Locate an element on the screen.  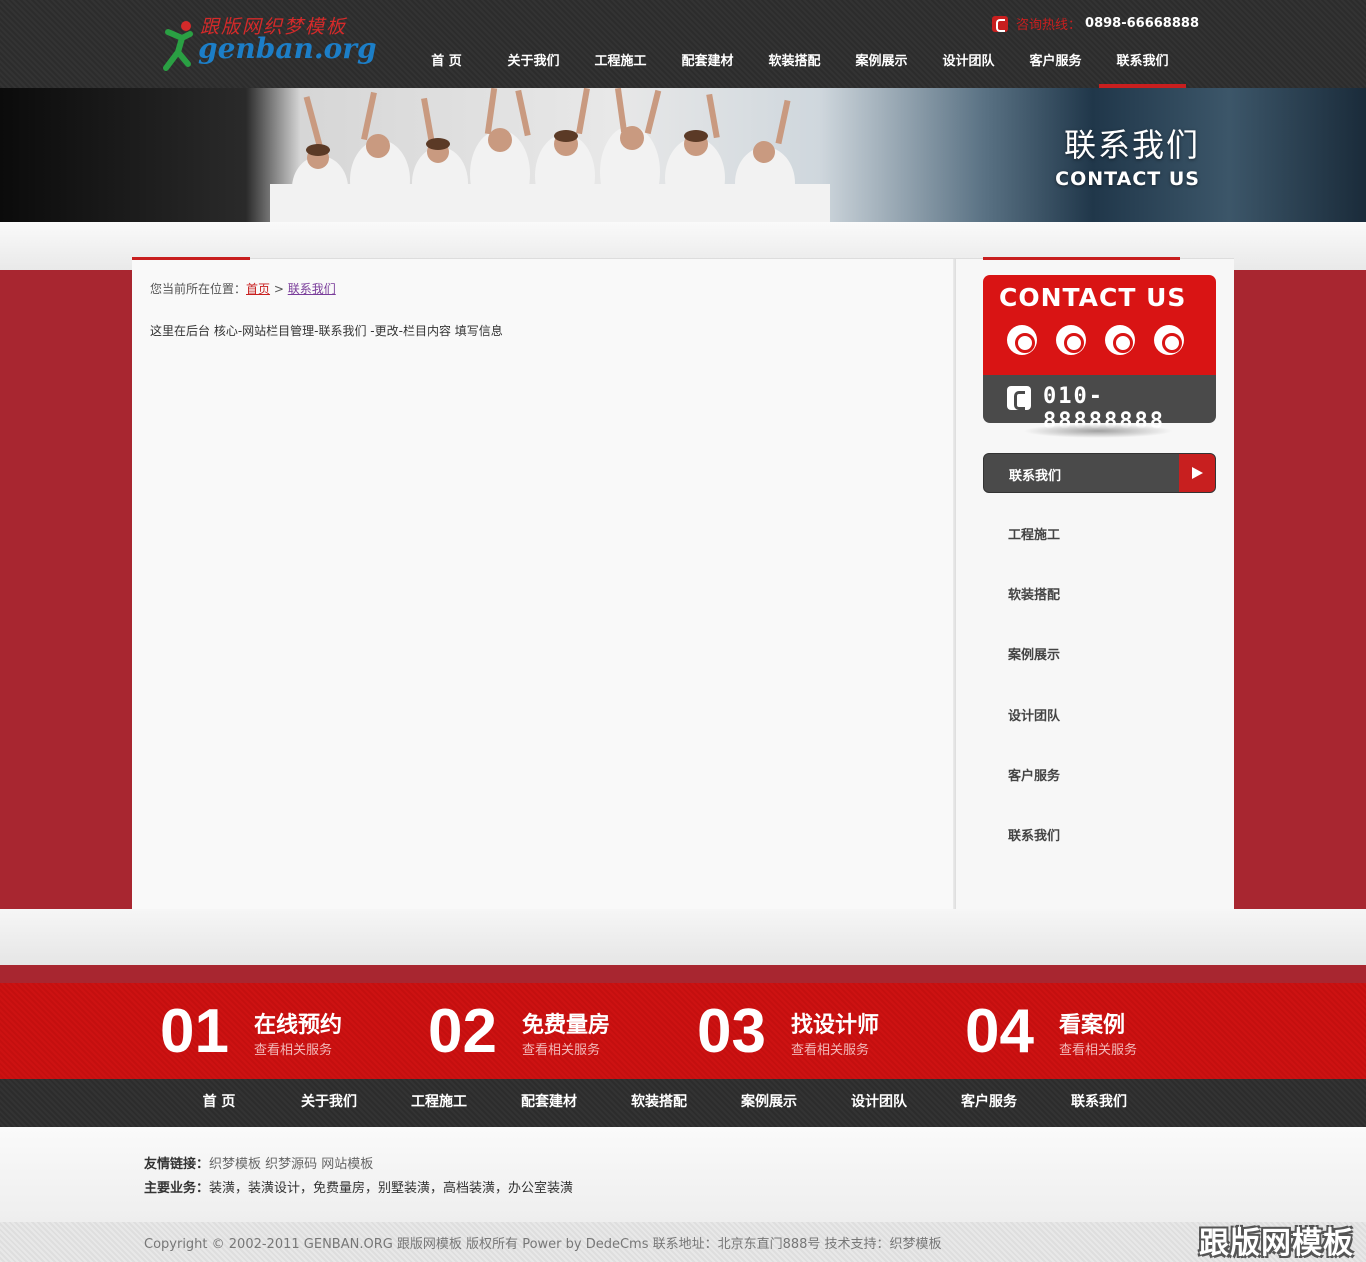
contact-box-header: CONTACT US is located at coordinates (1099, 325).